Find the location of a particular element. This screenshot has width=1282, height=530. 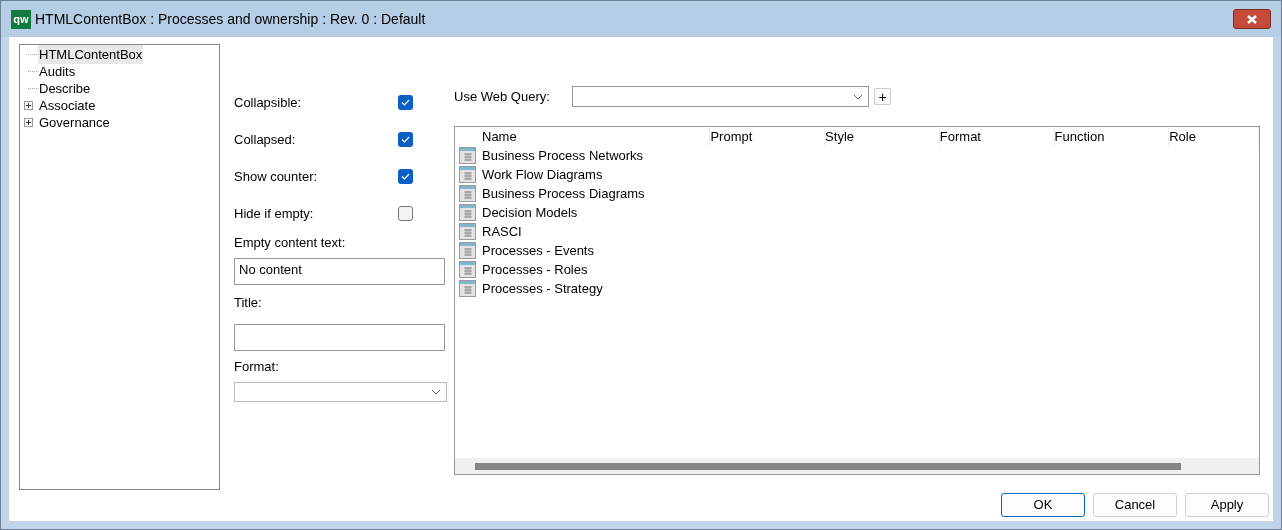

dialog-button: Cancel is located at coordinates (1135, 505).